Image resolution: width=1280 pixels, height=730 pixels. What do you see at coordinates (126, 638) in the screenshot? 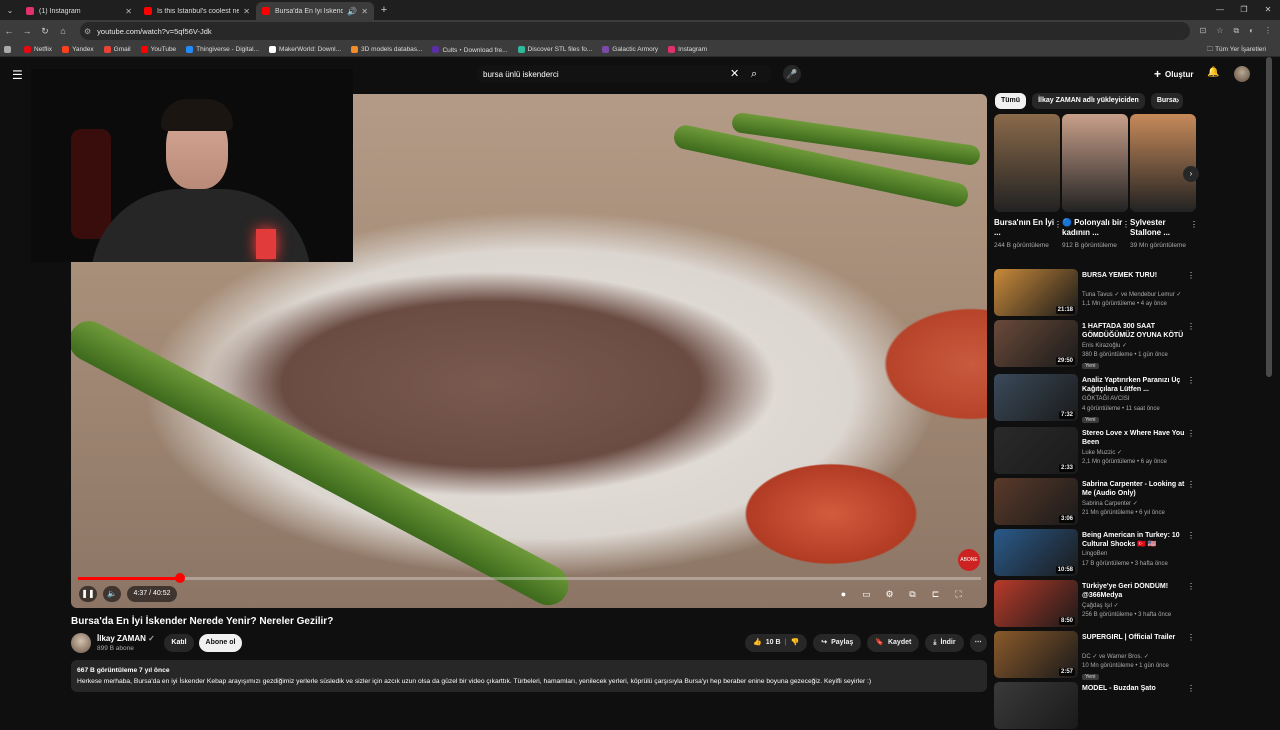
I see `channel-name: İlkay ZAMAN ✓` at bounding box center [126, 638].